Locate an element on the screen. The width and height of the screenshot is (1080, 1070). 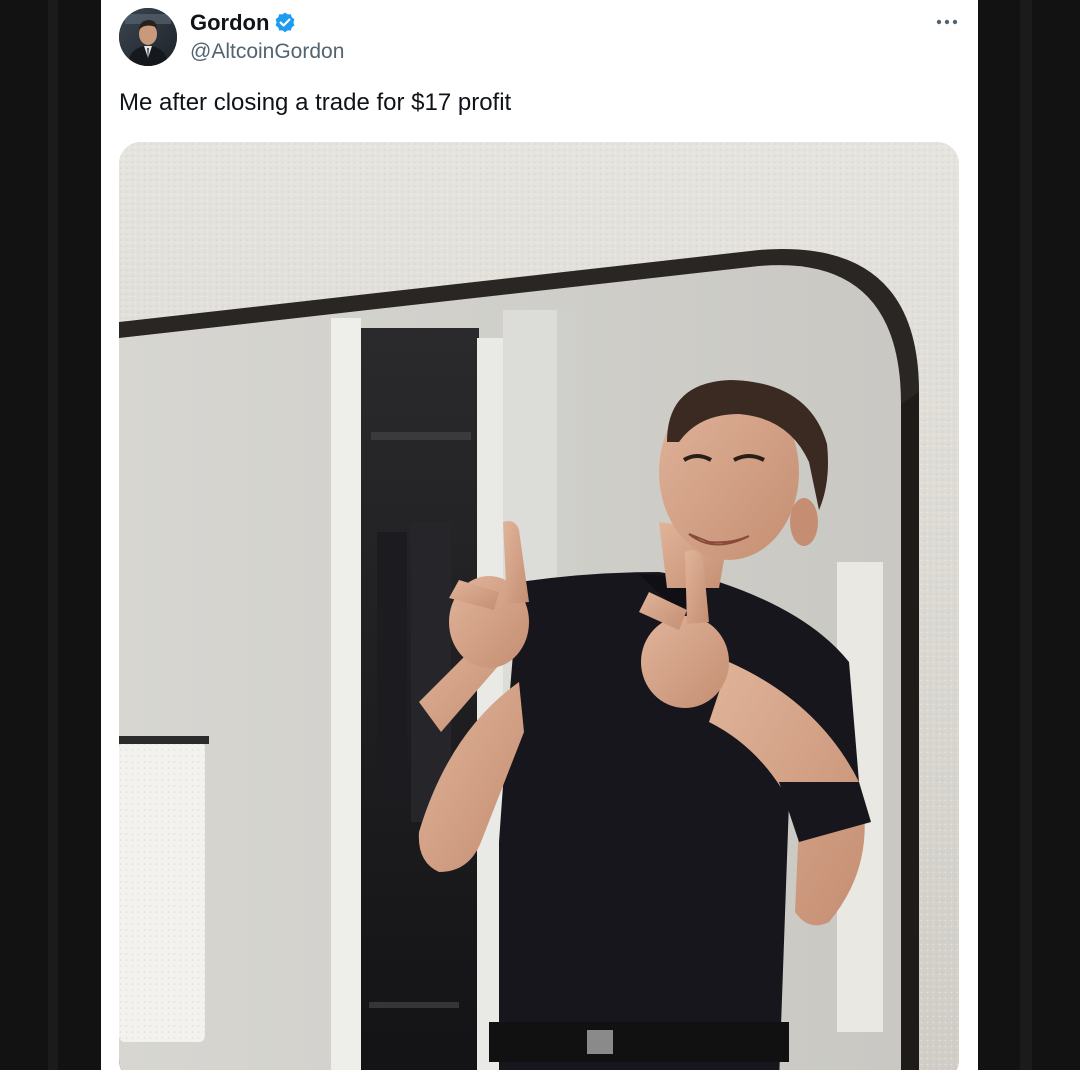
tweet-text: Me after closing a trade for $17 profit is located at coordinates (315, 102).